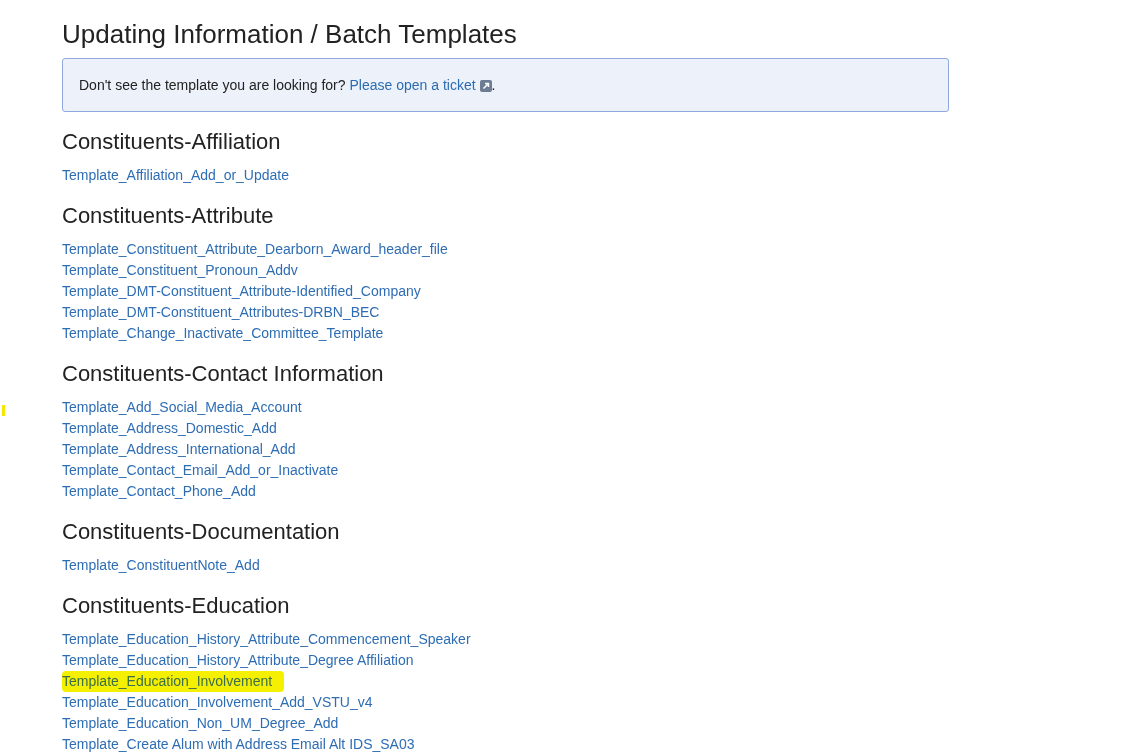 Image resolution: width=1146 pixels, height=752 pixels. I want to click on template-link: Template_Address_International_Add, so click(179, 449).